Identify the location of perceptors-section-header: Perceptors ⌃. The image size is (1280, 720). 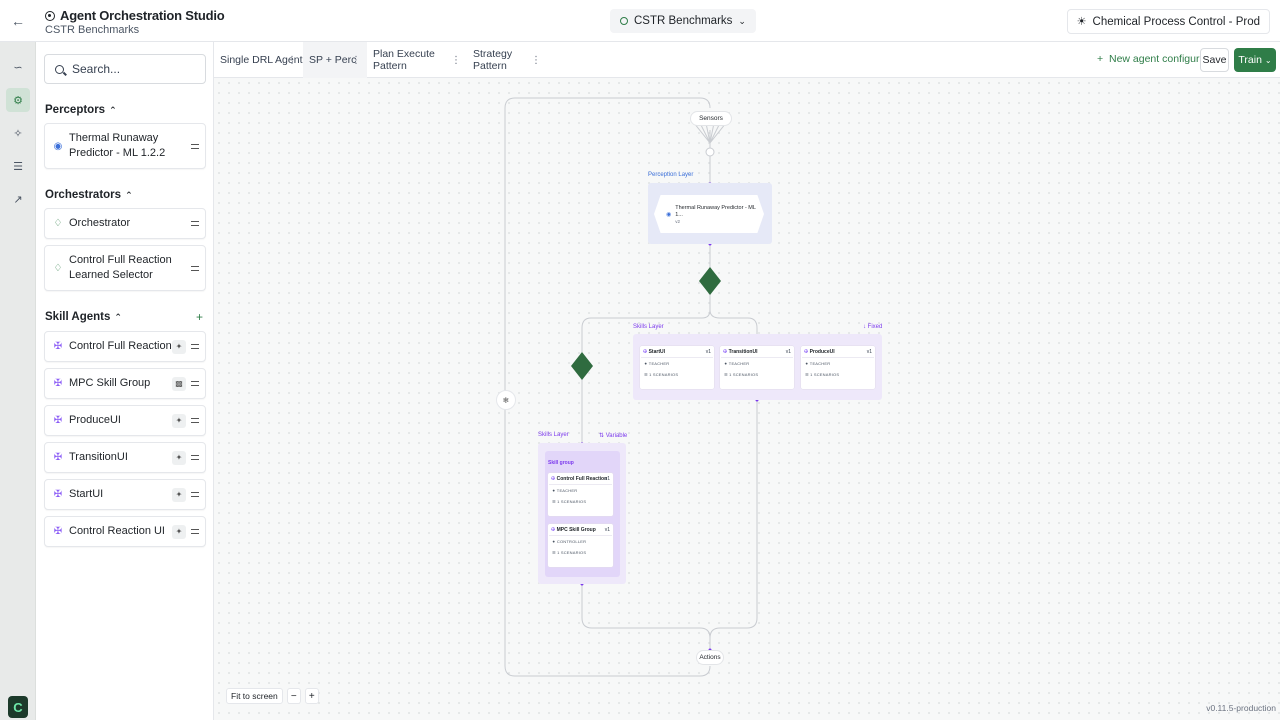
(81, 110).